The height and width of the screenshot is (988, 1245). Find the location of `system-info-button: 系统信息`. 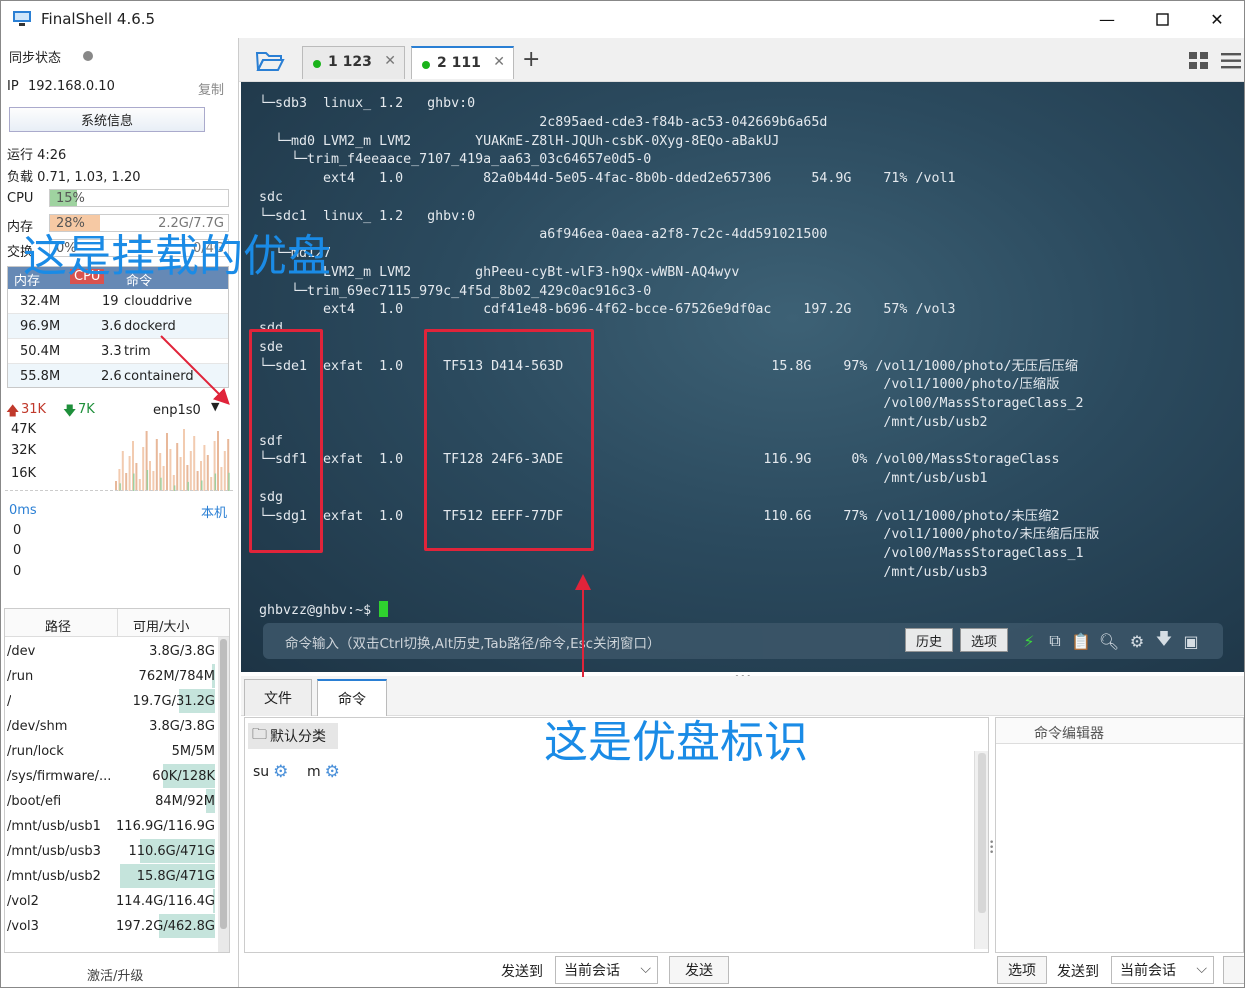

system-info-button: 系统信息 is located at coordinates (107, 119).